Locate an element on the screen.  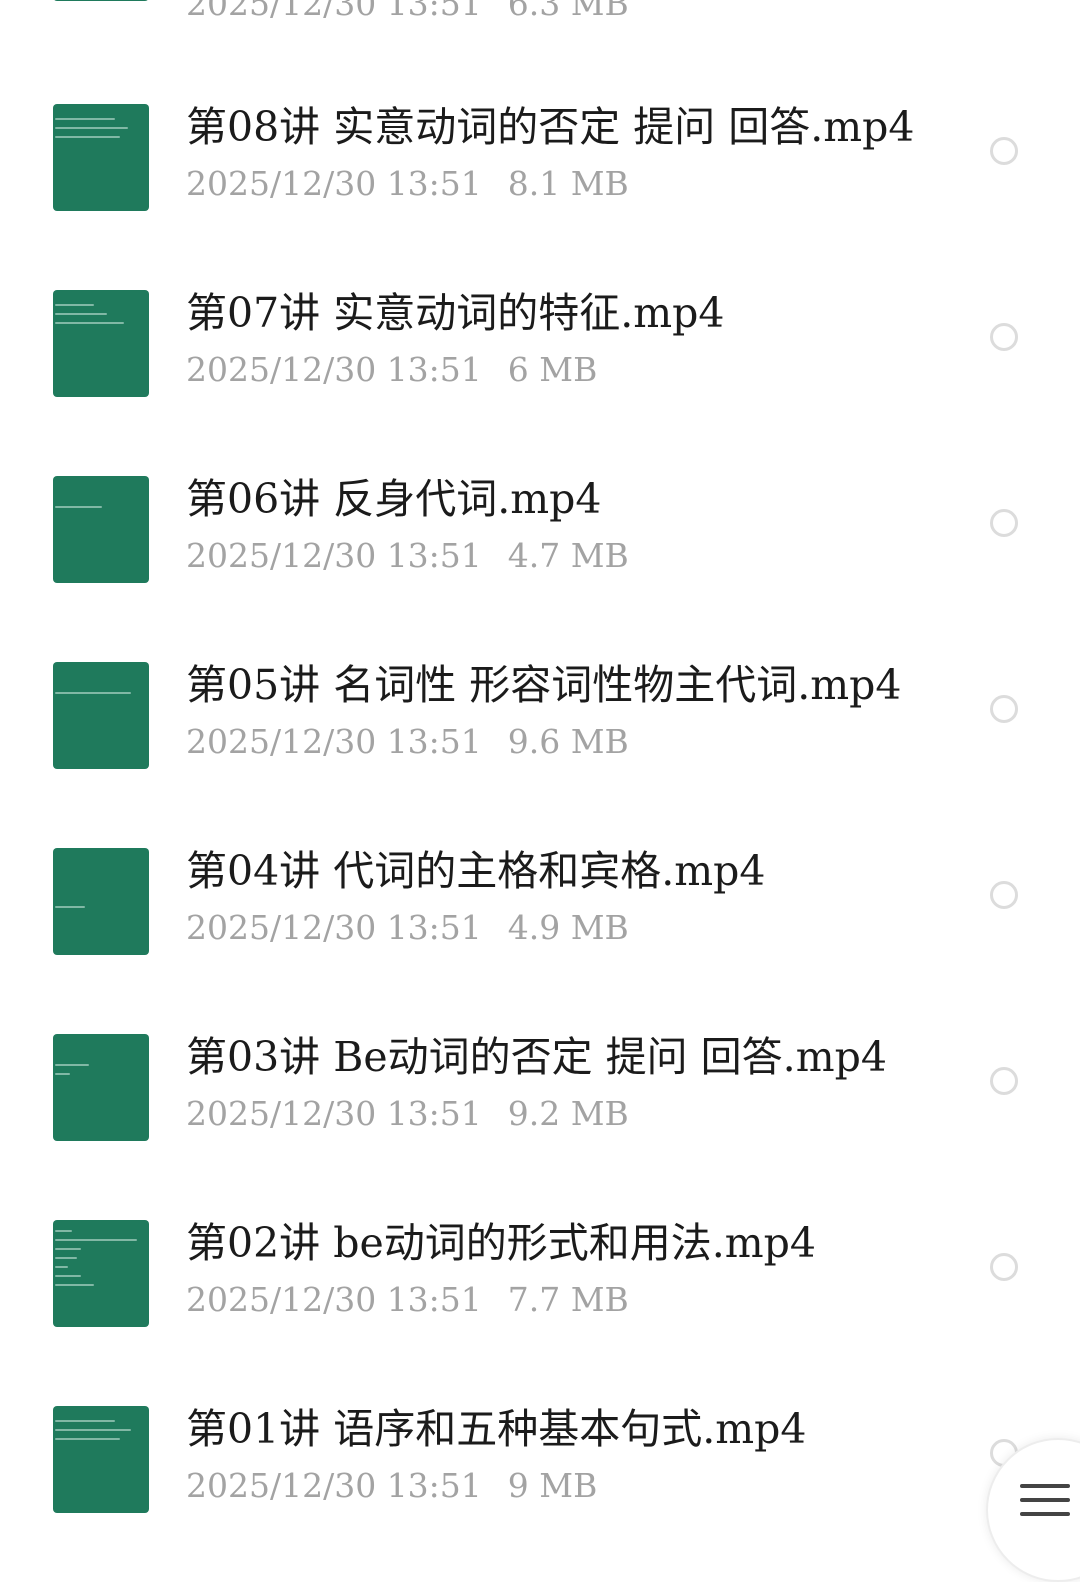
file-row: 第04讲 代词的主格和宾格.mp4 2025/12/30 13:51 4.9 MB is located at coordinates (540, 901).